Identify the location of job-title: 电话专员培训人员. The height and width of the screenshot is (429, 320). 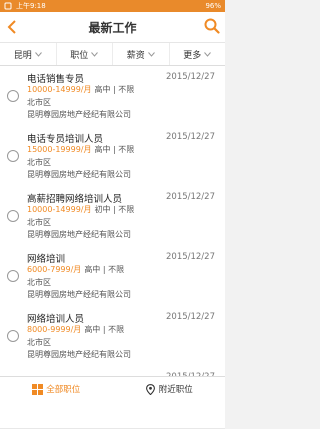
(65, 139).